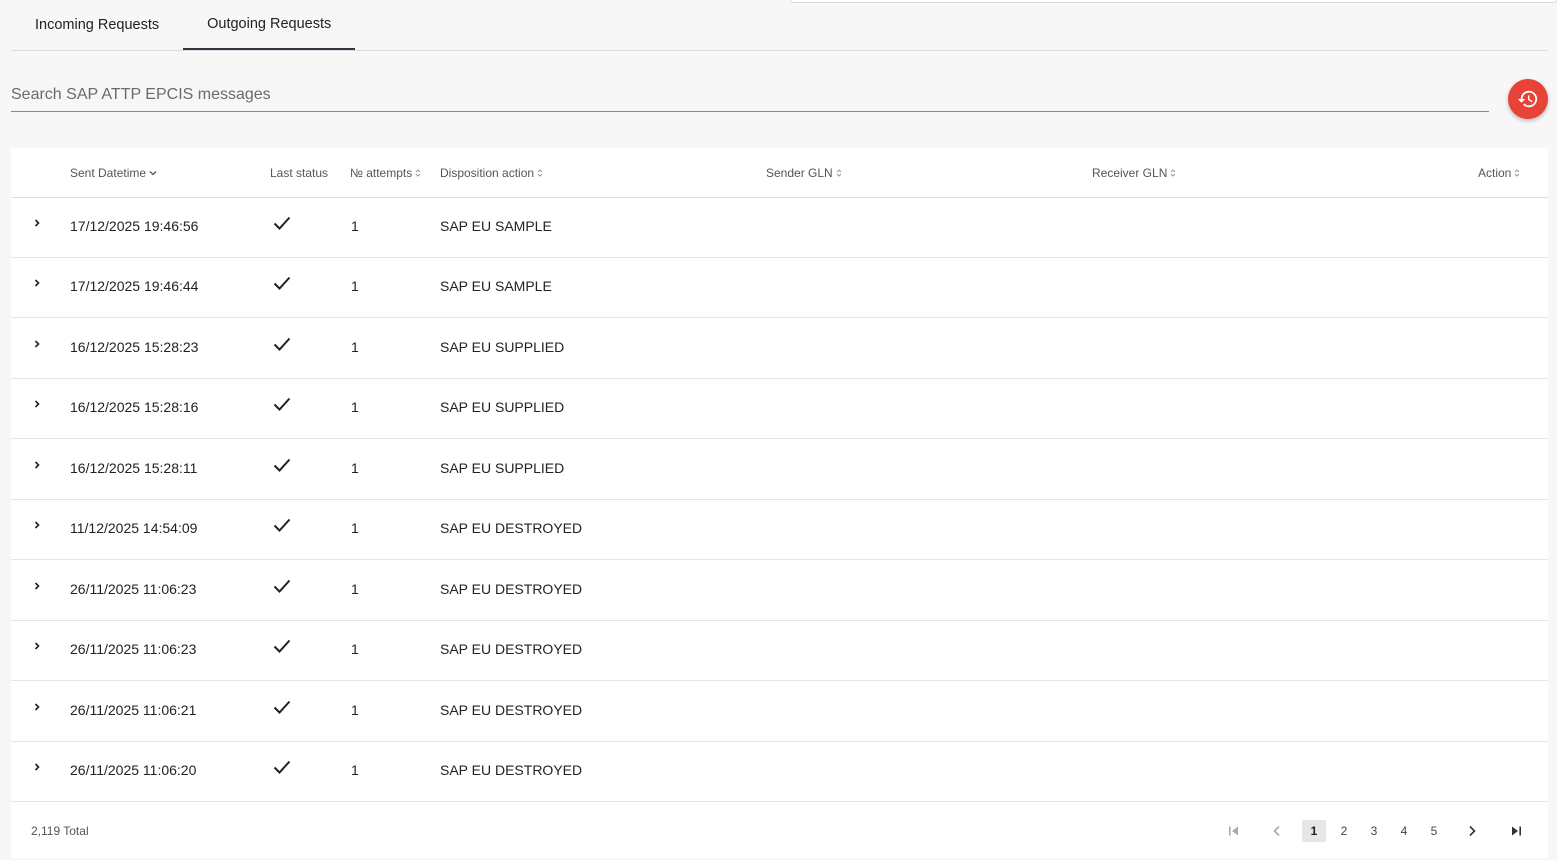  What do you see at coordinates (108, 172) in the screenshot?
I see `column-label: Sent Datetime` at bounding box center [108, 172].